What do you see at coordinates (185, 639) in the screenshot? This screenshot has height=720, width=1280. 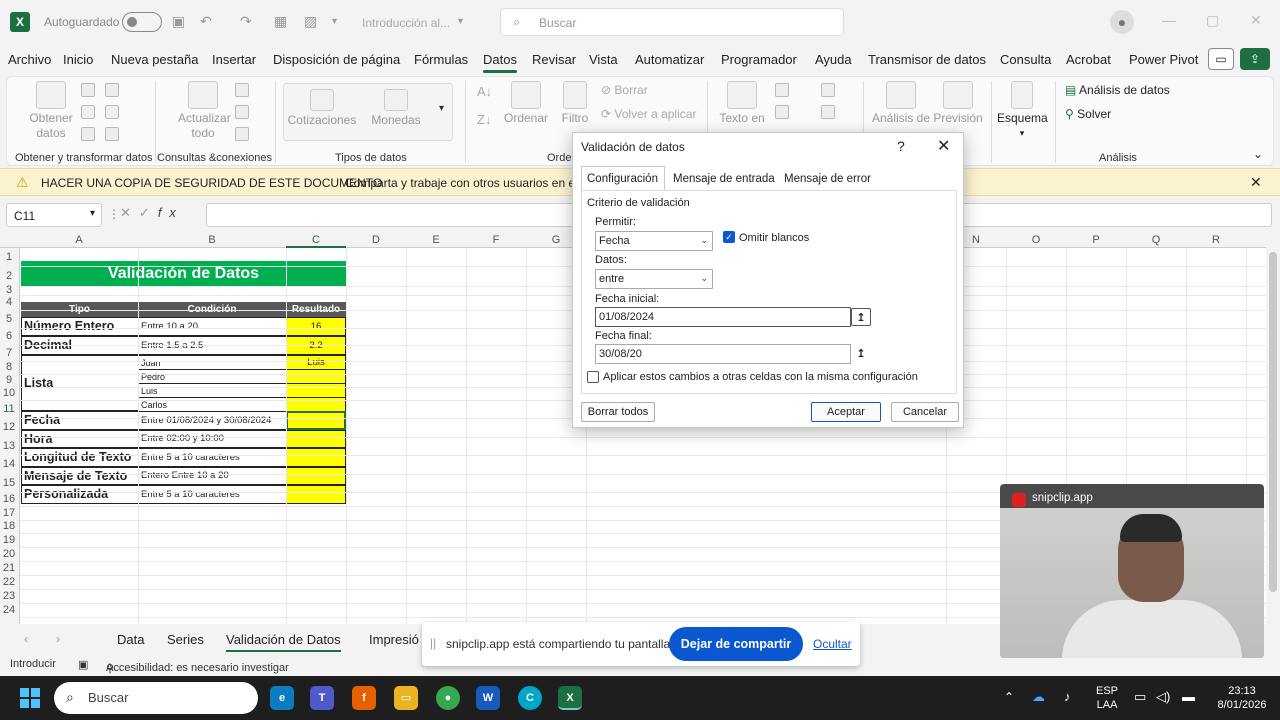 I see `sheet-tab-series: Series` at bounding box center [185, 639].